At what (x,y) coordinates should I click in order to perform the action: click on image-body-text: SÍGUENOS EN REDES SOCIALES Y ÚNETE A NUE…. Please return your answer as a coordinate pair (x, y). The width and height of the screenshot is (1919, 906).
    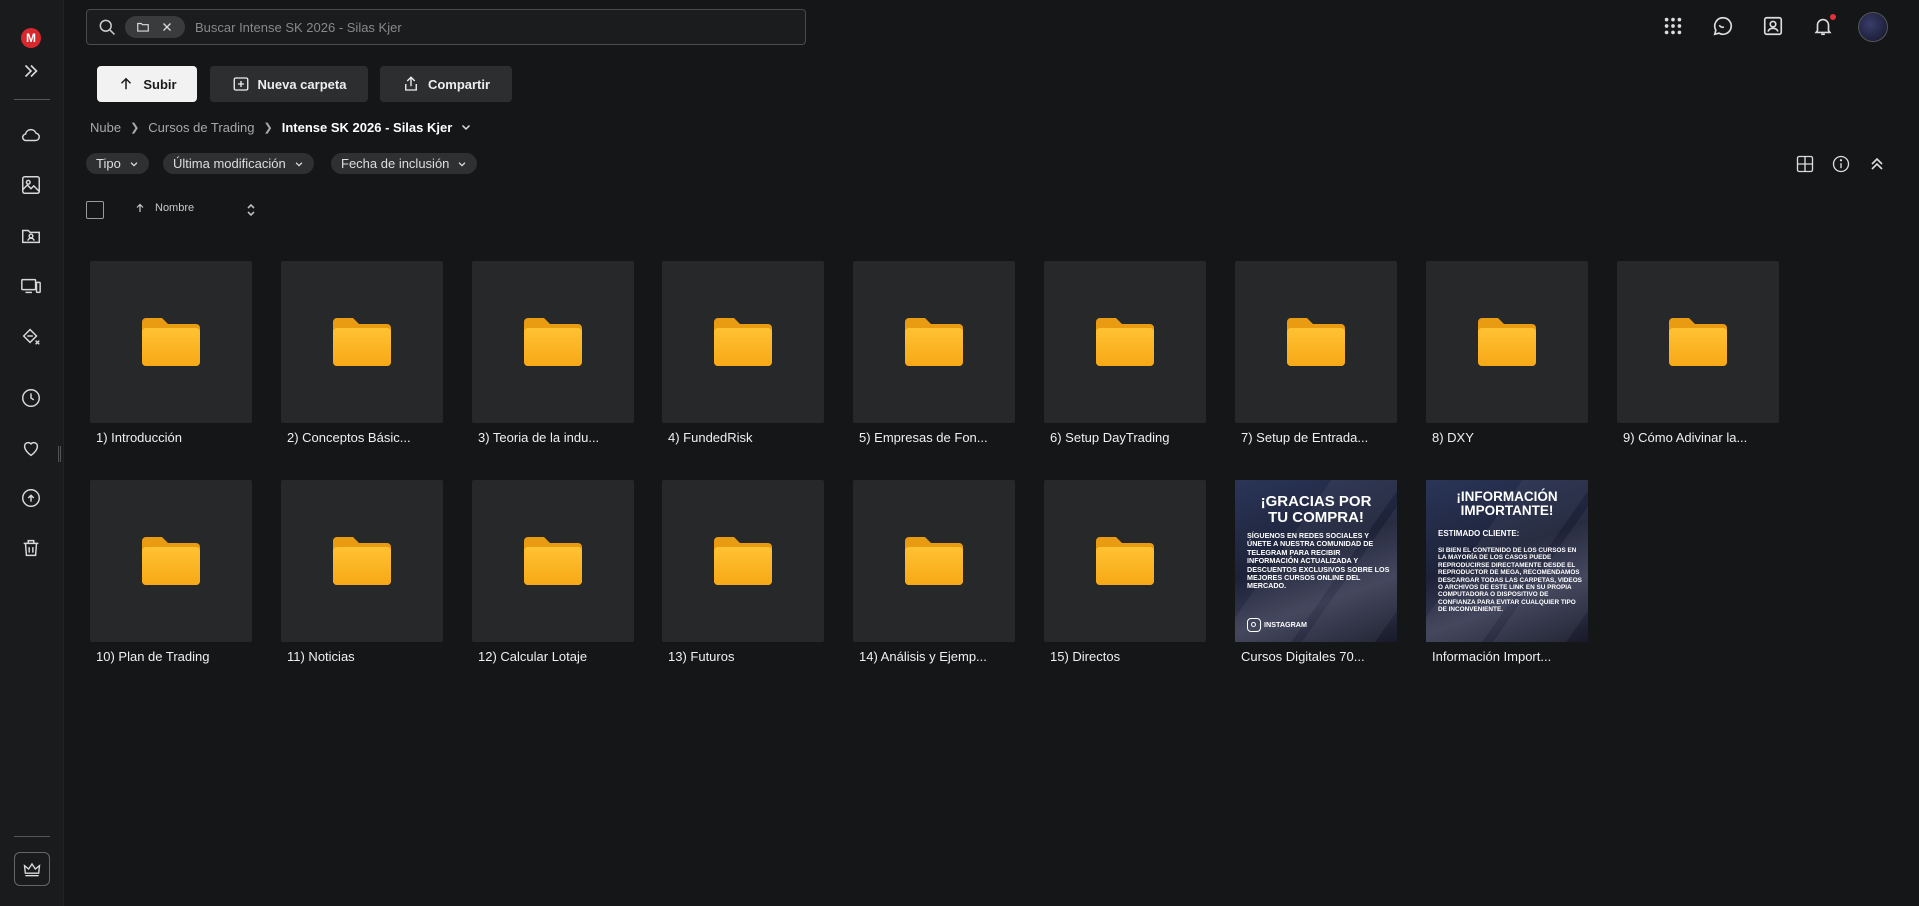
    Looking at the image, I should click on (1318, 561).